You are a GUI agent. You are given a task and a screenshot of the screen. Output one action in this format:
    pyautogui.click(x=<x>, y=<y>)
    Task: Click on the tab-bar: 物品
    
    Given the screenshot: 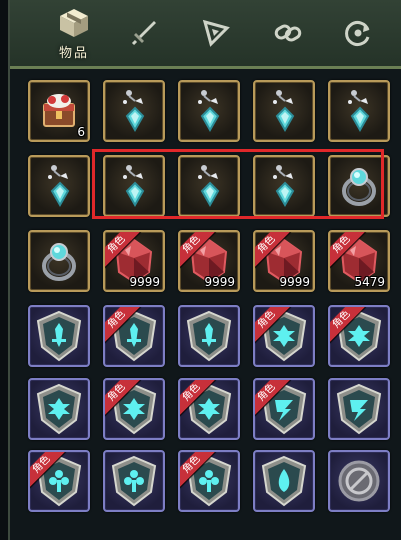 What is the action you would take?
    pyautogui.click(x=205, y=34)
    